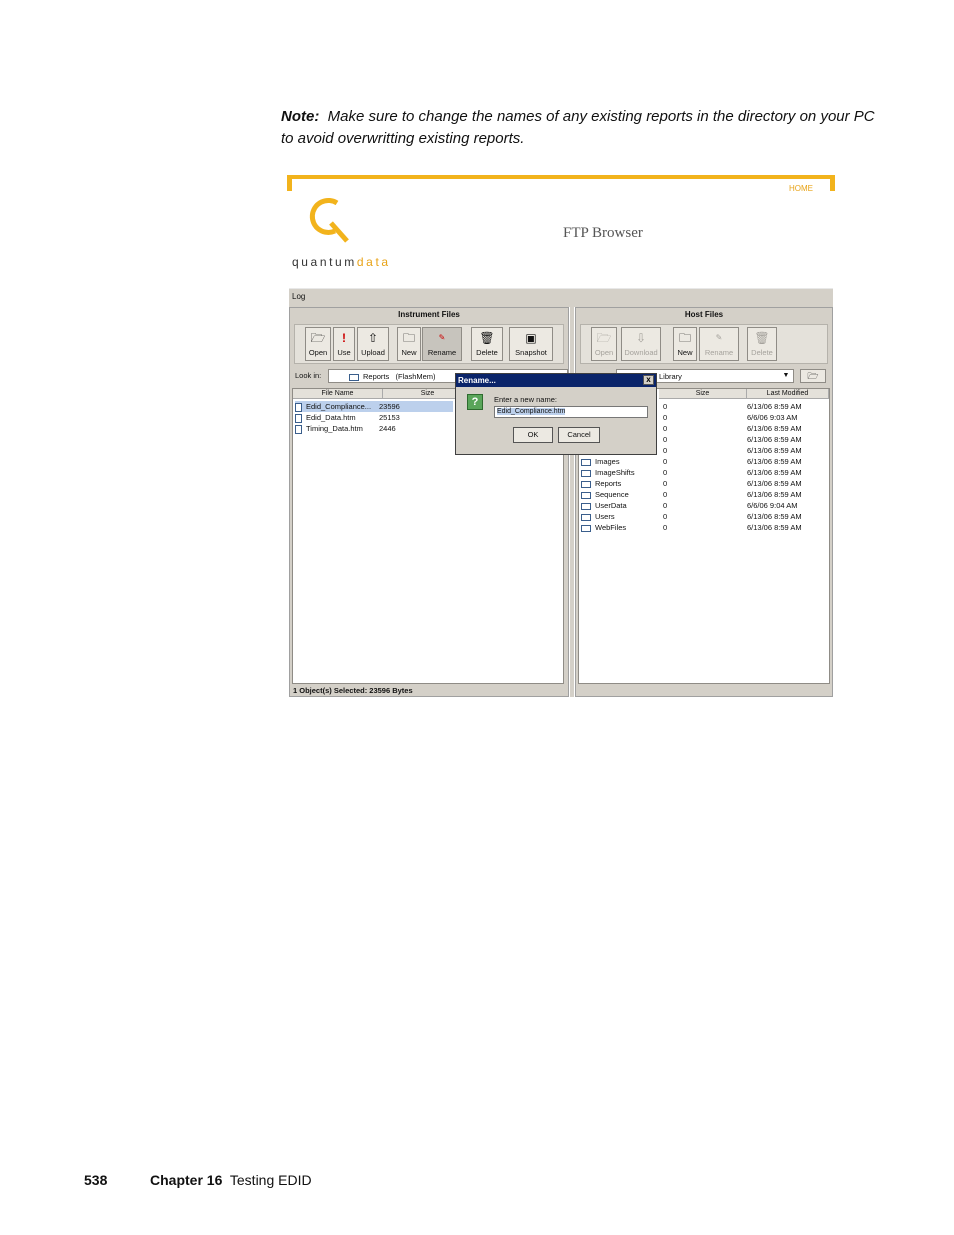  I want to click on host-files-title: Host Files, so click(704, 314).